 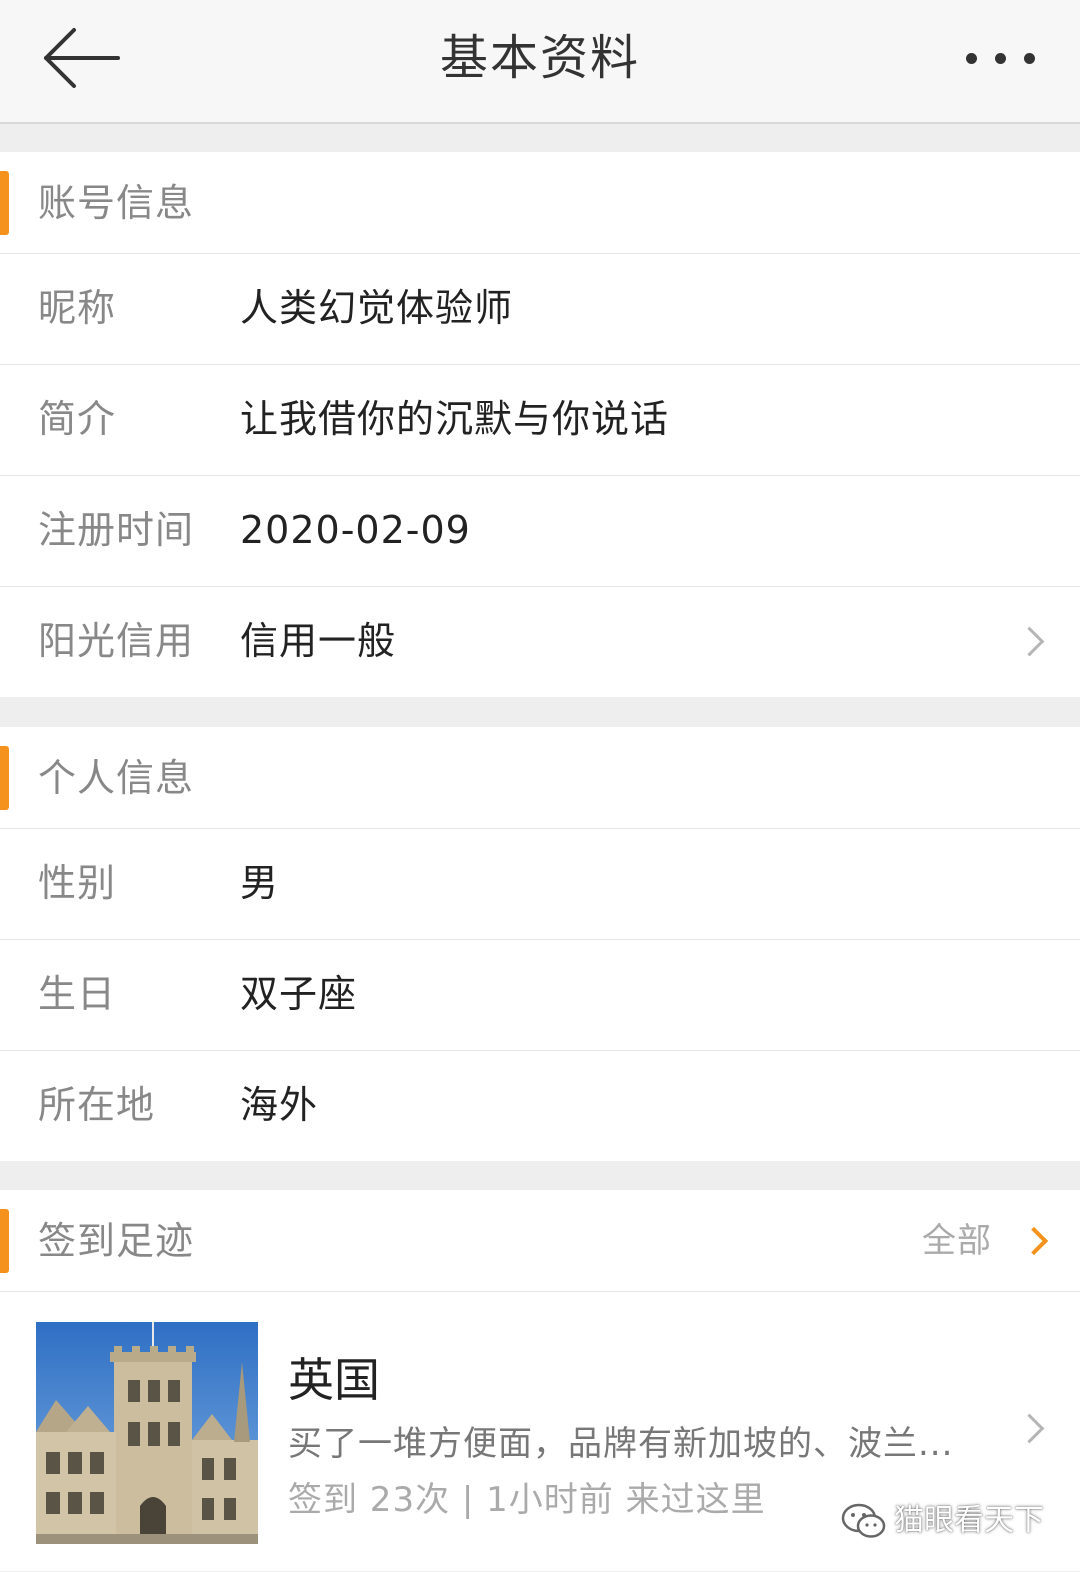 What do you see at coordinates (334, 1380) in the screenshot?
I see `checkin-place: 英国` at bounding box center [334, 1380].